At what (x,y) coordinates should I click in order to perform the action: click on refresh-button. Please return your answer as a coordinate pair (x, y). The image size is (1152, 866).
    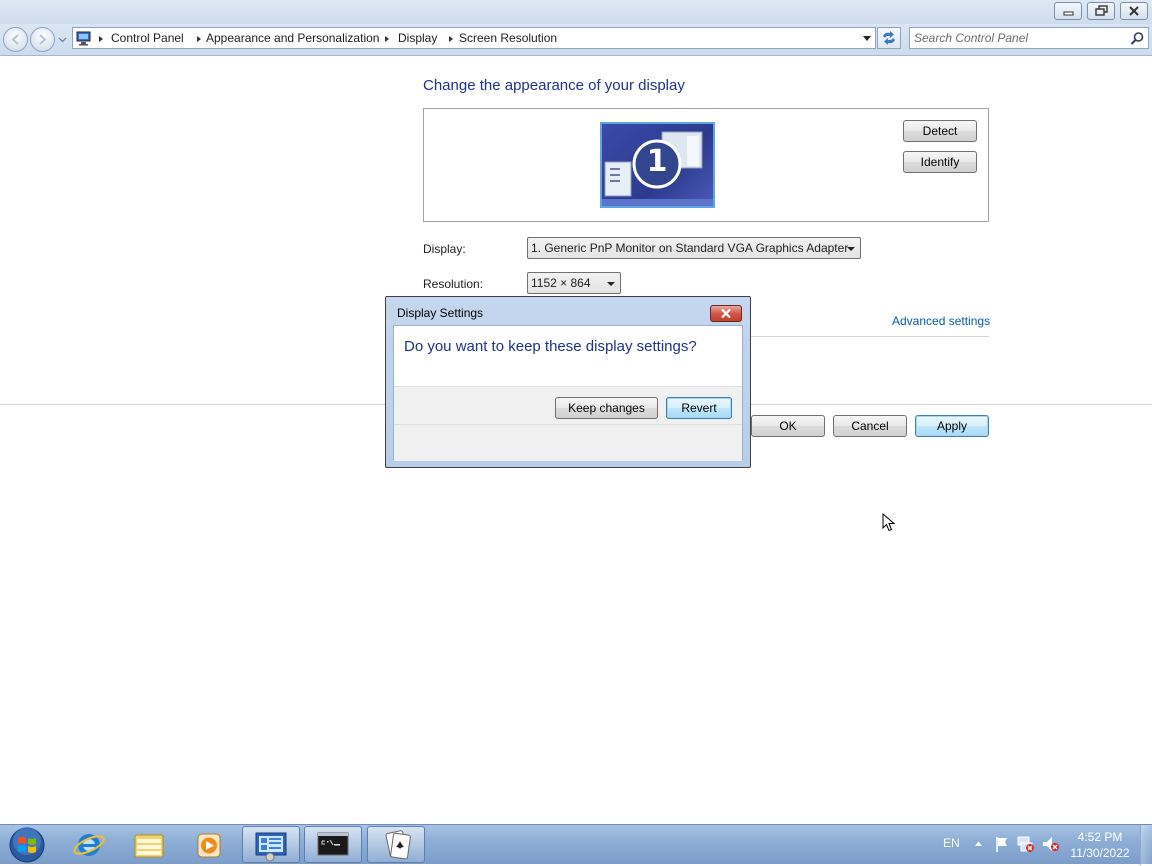
    Looking at the image, I should click on (889, 38).